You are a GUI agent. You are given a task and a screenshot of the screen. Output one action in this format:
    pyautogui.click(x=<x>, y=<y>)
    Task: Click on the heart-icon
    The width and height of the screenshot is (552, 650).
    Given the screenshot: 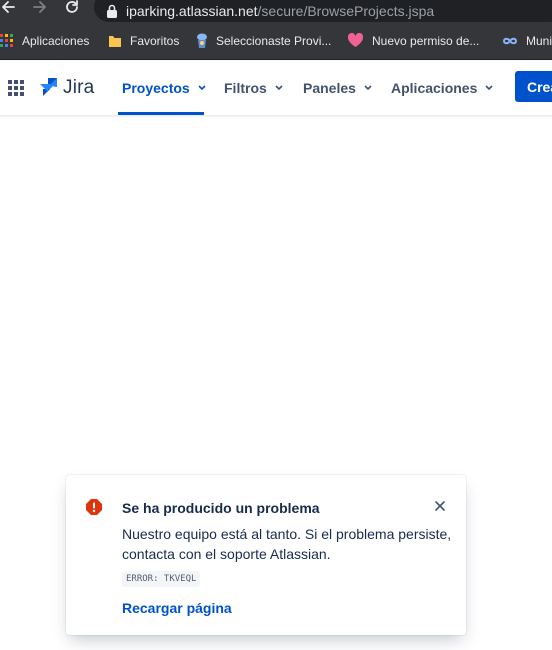 What is the action you would take?
    pyautogui.click(x=355, y=40)
    